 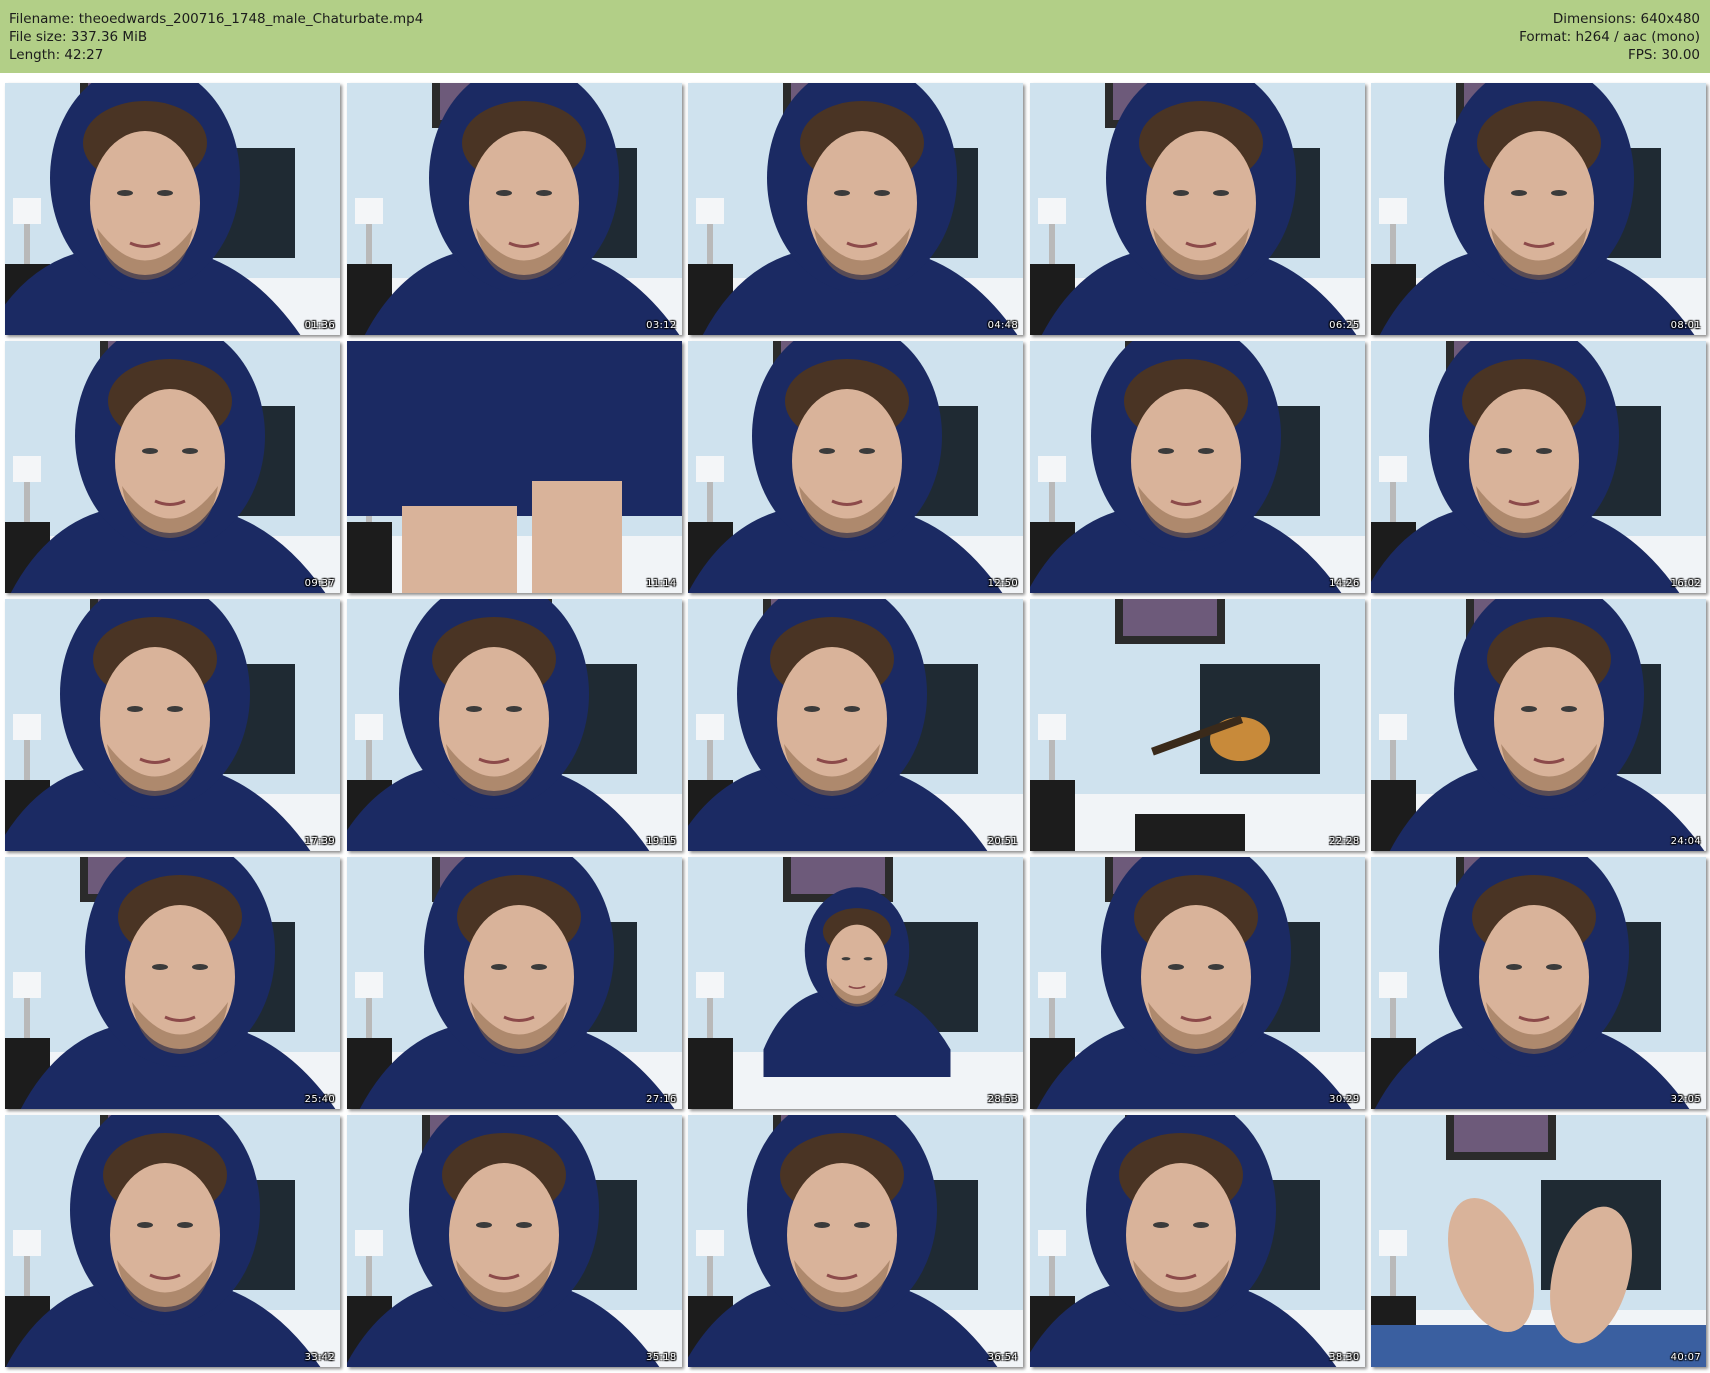 I want to click on thumbnail-timestamp: 04:48, so click(x=1002, y=325).